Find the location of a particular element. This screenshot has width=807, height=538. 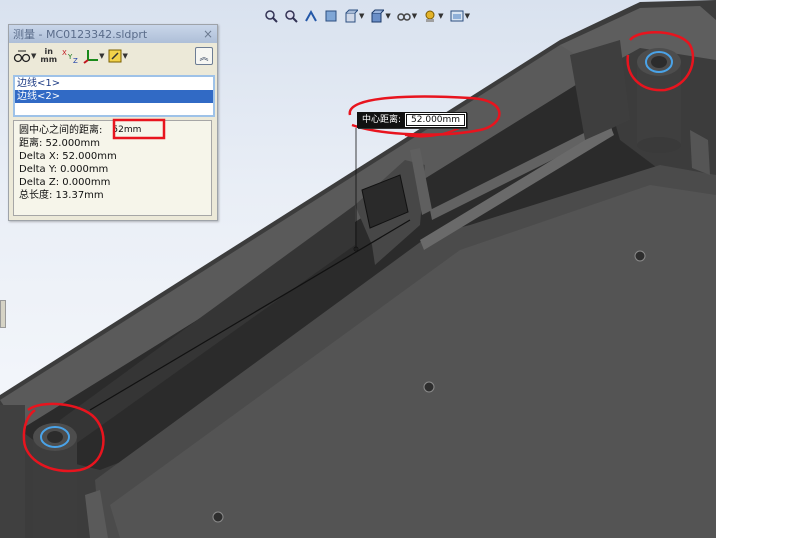

zoom-fit-icon is located at coordinates (271, 16).